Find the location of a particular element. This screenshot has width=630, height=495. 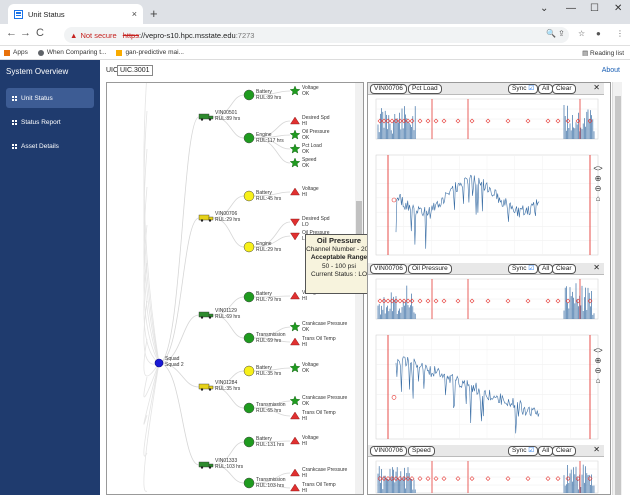

tab-search-icon: ⌄ is located at coordinates (544, 8).